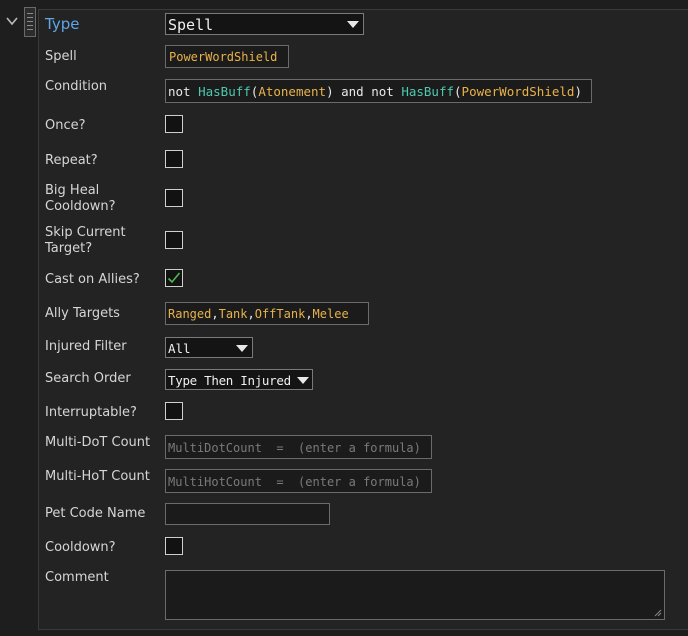 The image size is (688, 636). Describe the element at coordinates (88, 378) in the screenshot. I see `search-order-label: Search Order` at that location.